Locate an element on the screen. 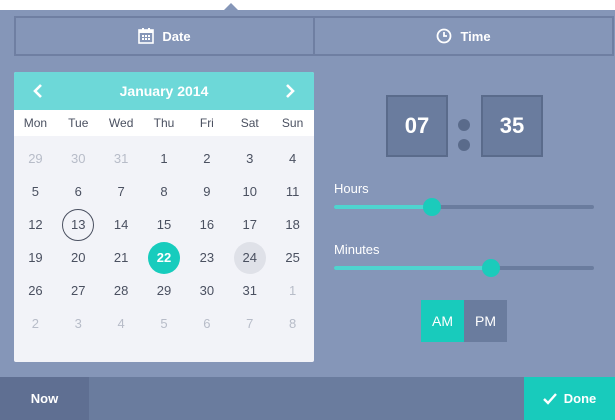 This screenshot has width=615, height=420. day-cell-hovered: 24 is located at coordinates (249, 257).